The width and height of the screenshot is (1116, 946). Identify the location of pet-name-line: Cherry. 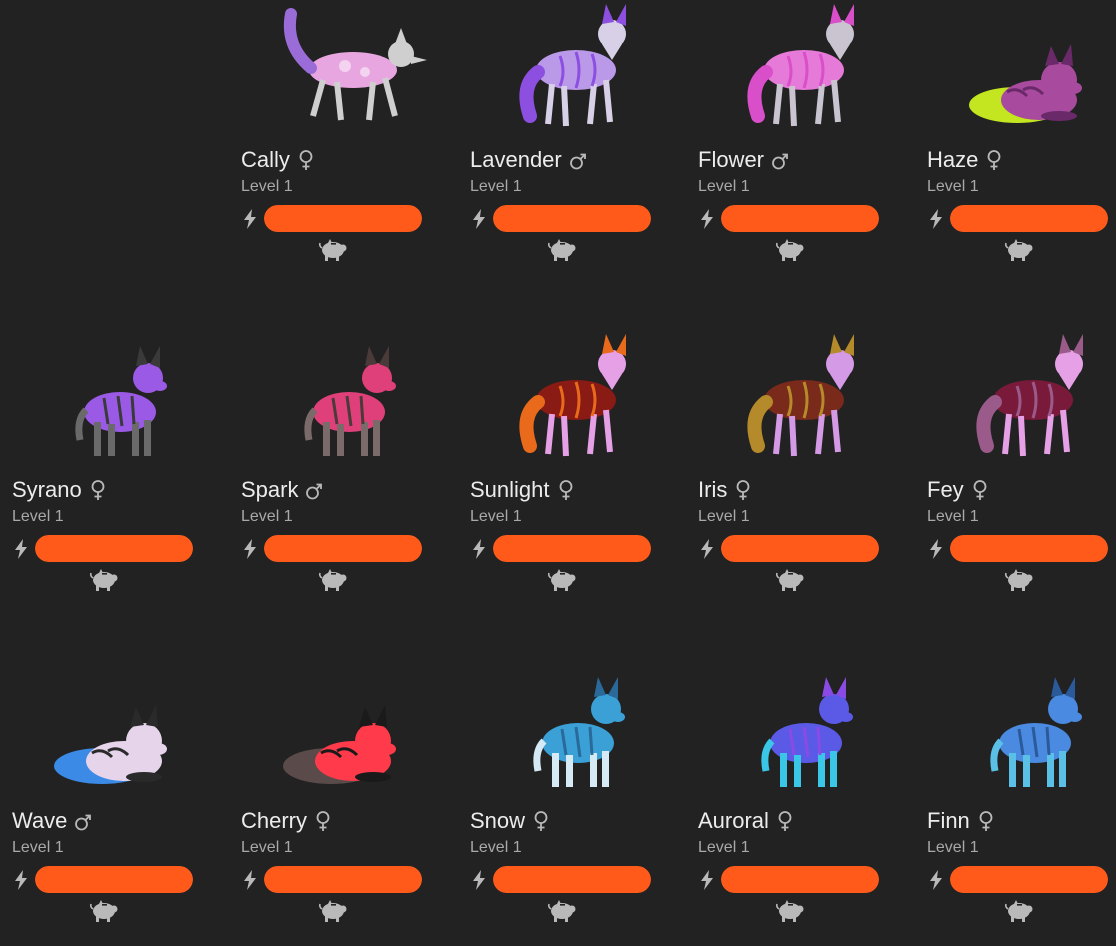
(286, 821).